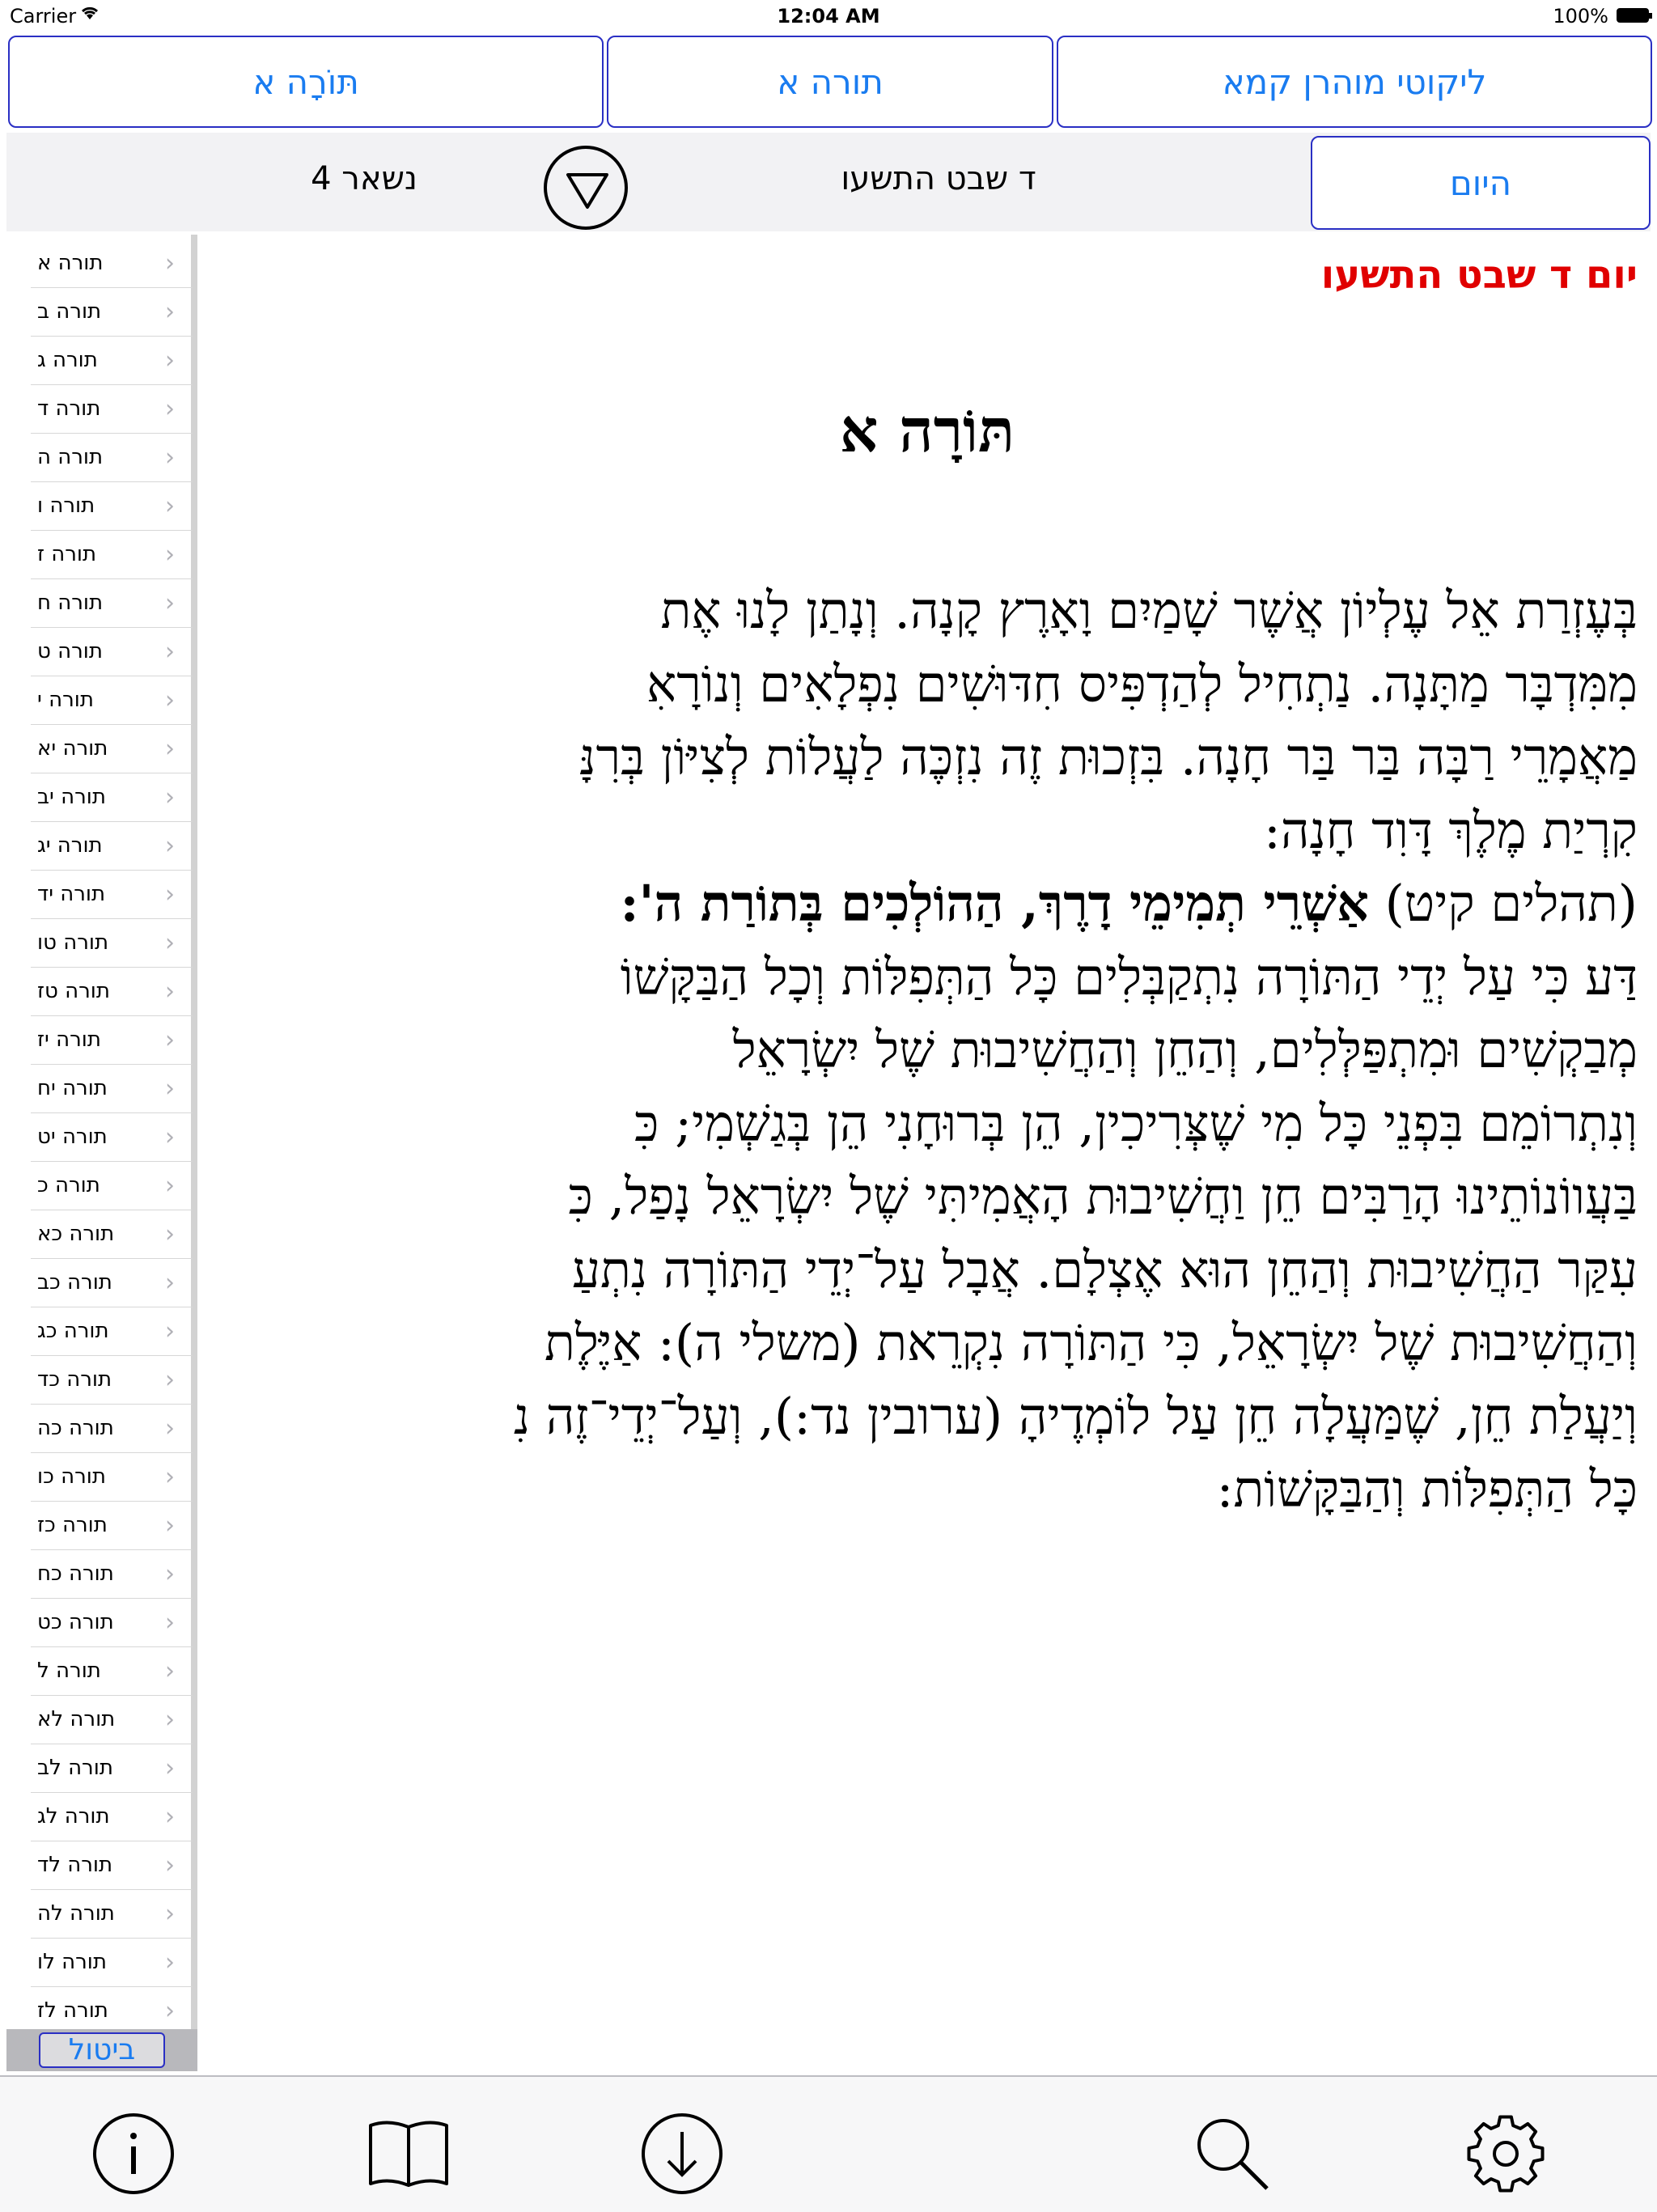  What do you see at coordinates (73, 1816) in the screenshot?
I see `sidebar-item-label: תורה לג` at bounding box center [73, 1816].